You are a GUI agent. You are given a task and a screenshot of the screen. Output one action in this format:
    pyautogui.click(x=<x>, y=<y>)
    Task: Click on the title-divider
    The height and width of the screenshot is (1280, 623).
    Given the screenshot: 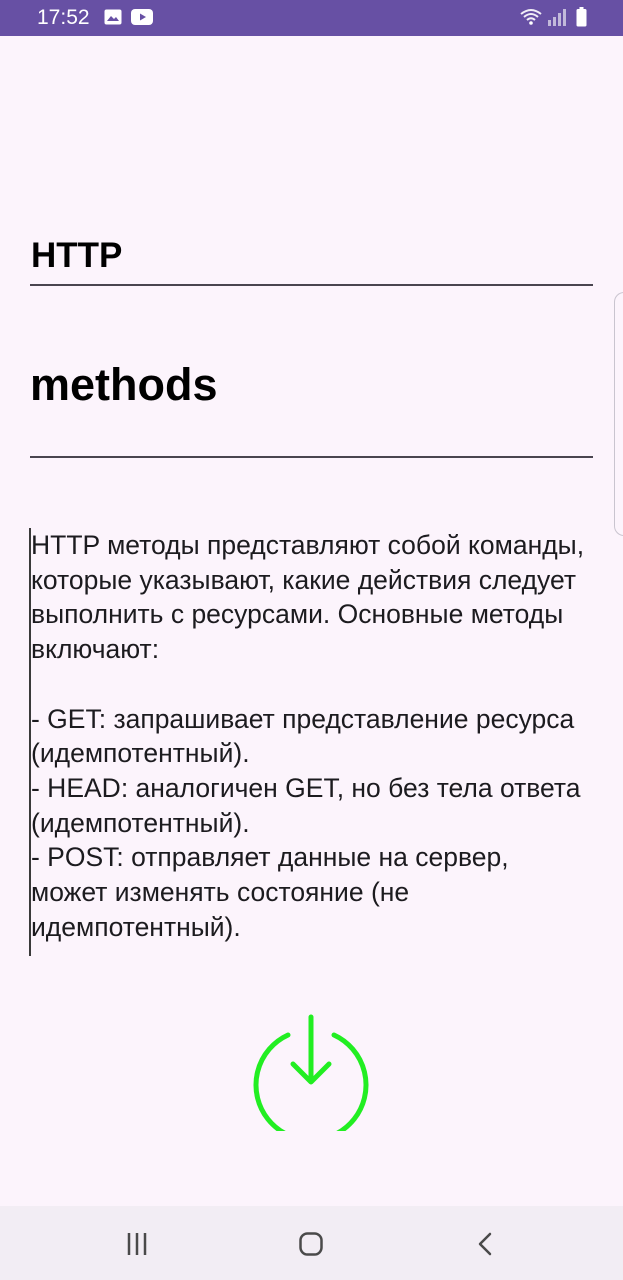 What is the action you would take?
    pyautogui.click(x=311, y=285)
    